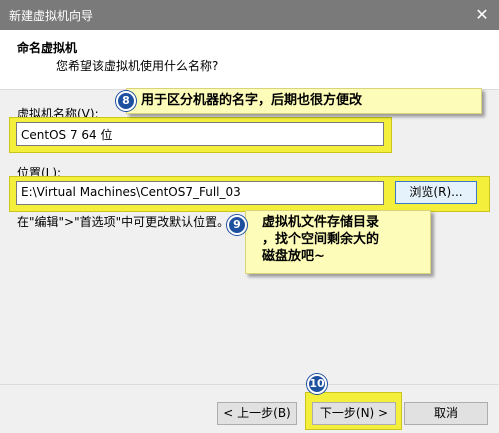 This screenshot has height=433, width=499. What do you see at coordinates (354, 413) in the screenshot?
I see `next-button: 下一步(N) >` at bounding box center [354, 413].